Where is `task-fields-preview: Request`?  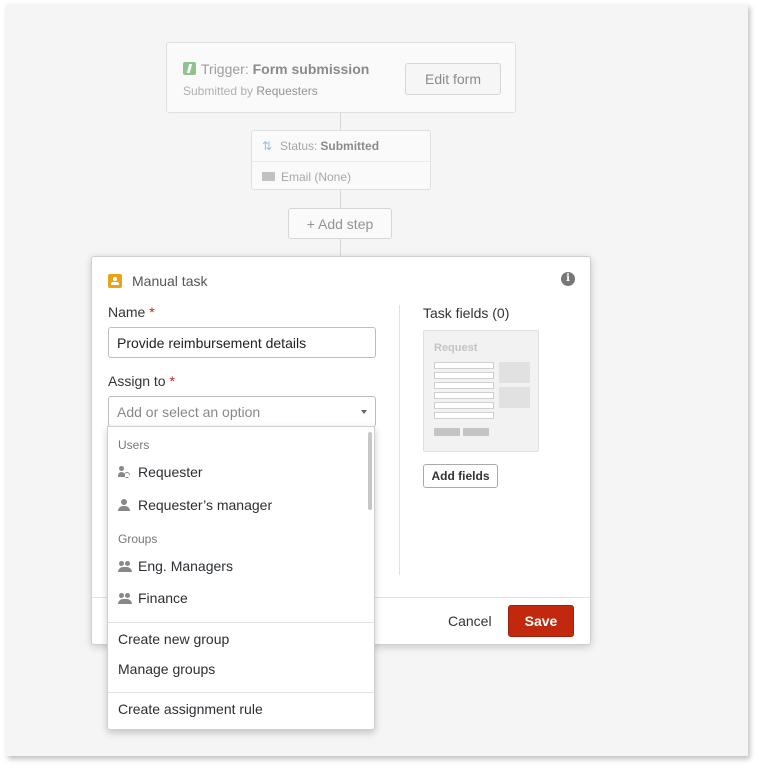
task-fields-preview: Request is located at coordinates (481, 391).